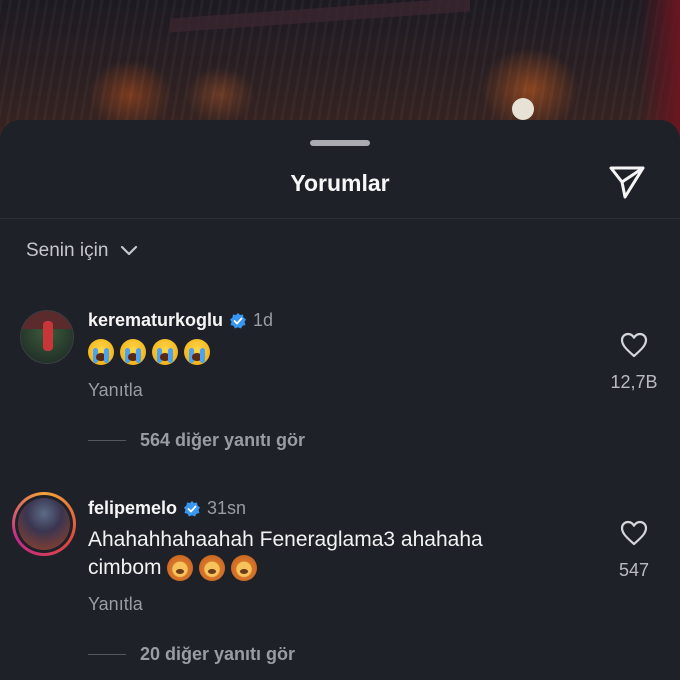  I want to click on sort-label: Senin için, so click(67, 250).